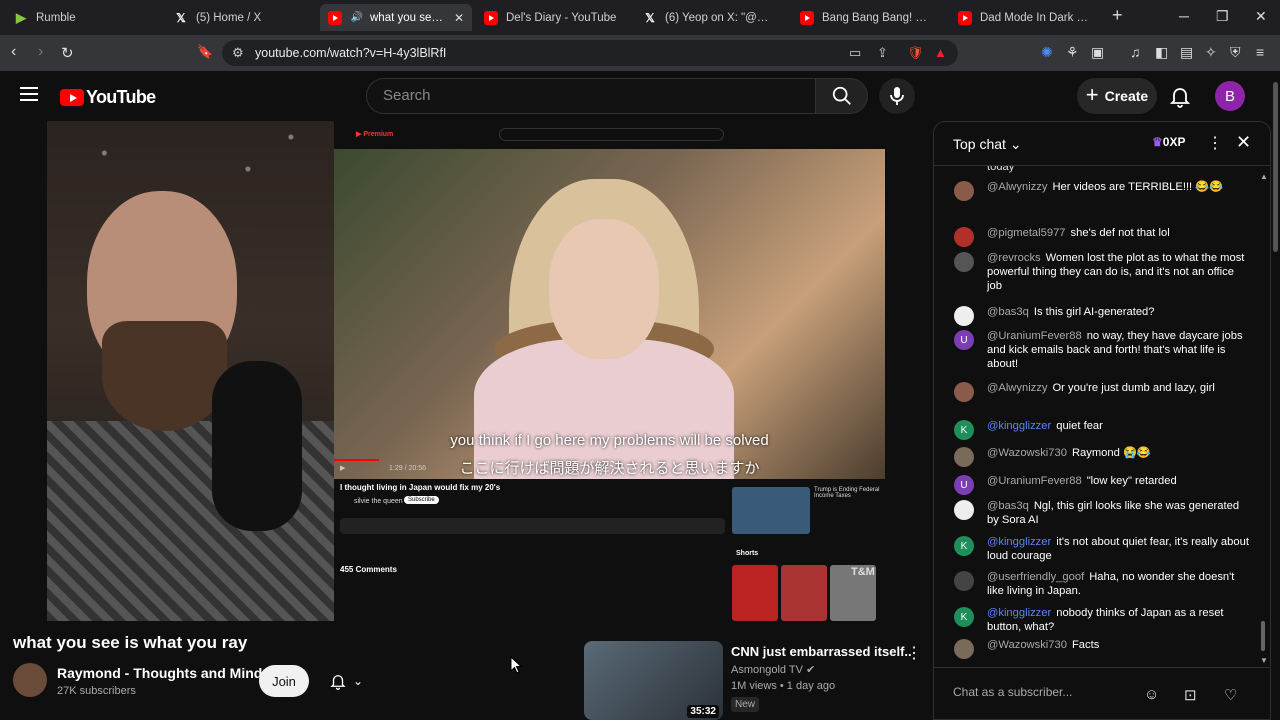  I want to click on tab-rumble: ▶ Rumble, so click(86, 17).